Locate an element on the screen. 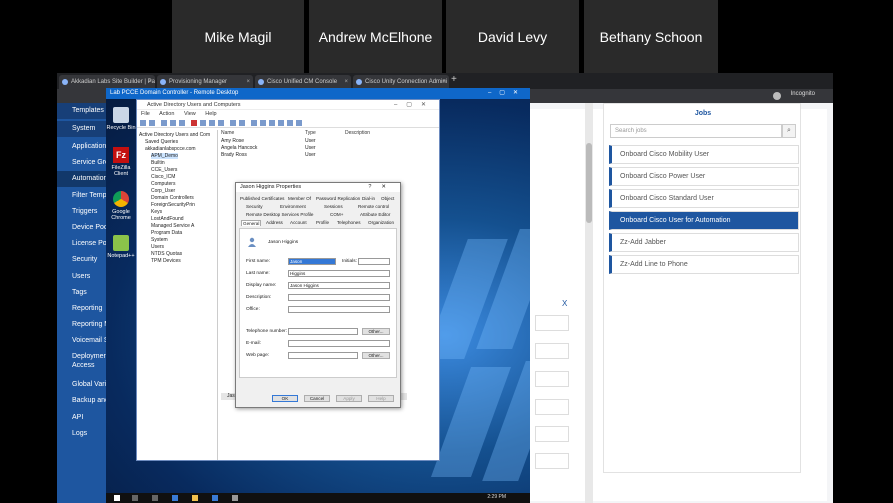  sidebar-item-api: API is located at coordinates (82, 418).